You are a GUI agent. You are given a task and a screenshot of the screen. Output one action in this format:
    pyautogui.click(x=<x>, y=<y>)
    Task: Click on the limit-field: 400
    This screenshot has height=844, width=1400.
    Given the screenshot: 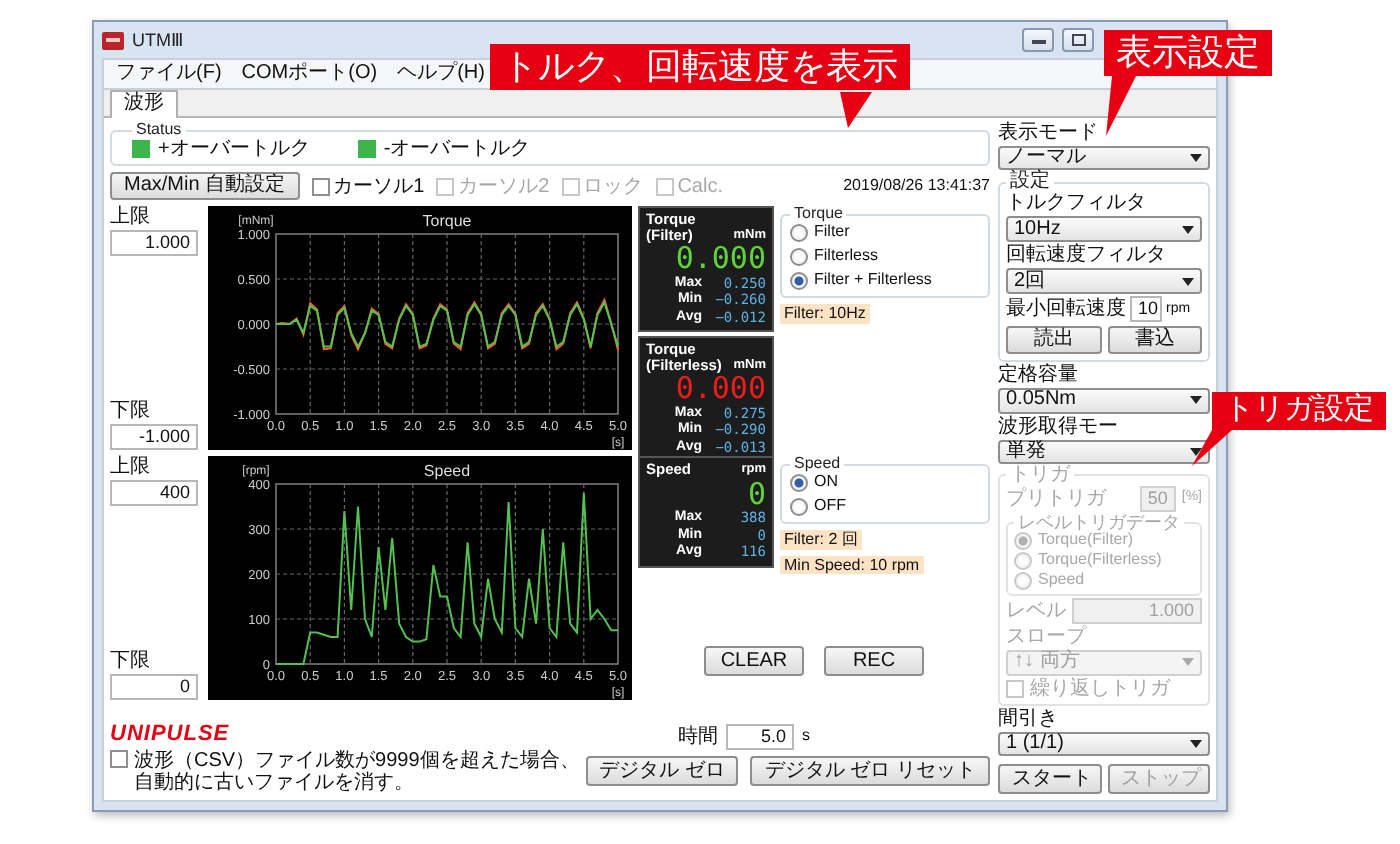 What is the action you would take?
    pyautogui.click(x=154, y=493)
    